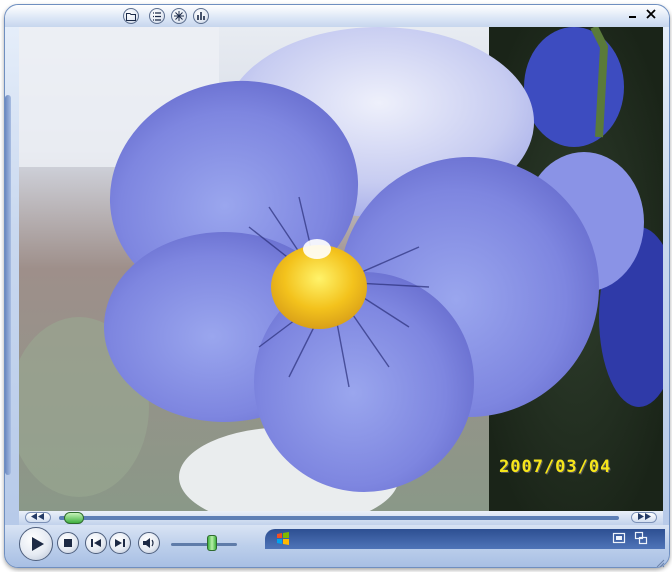  I want to click on window-edge-grip, so click(8, 285).